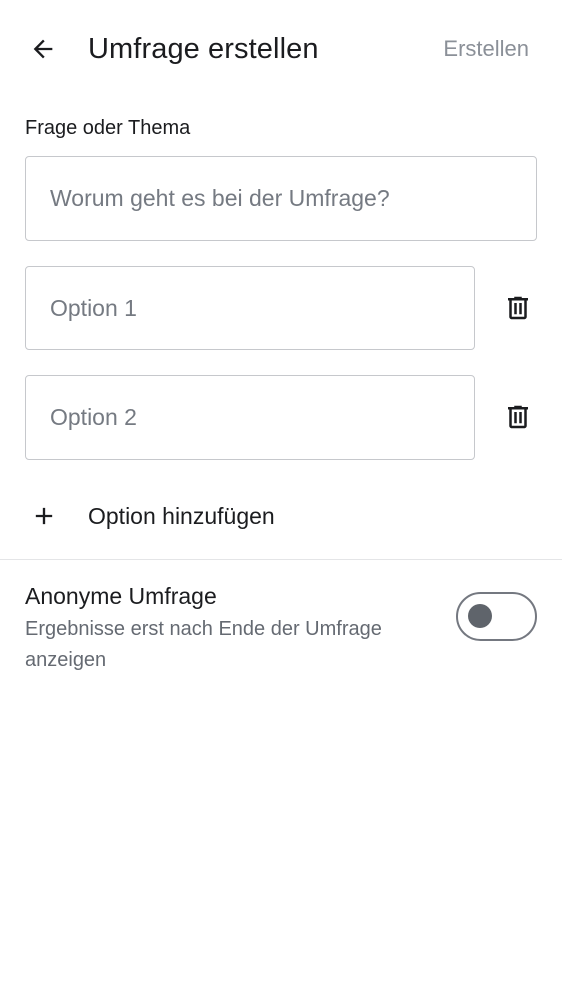  I want to click on back-button, so click(43, 49).